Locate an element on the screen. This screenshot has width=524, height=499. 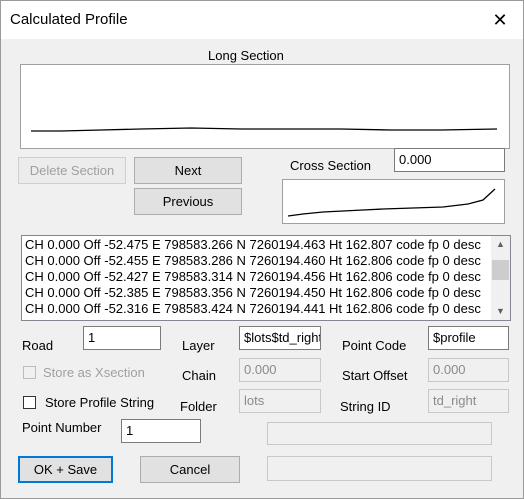
long-section-label: Long Section is located at coordinates (246, 55).